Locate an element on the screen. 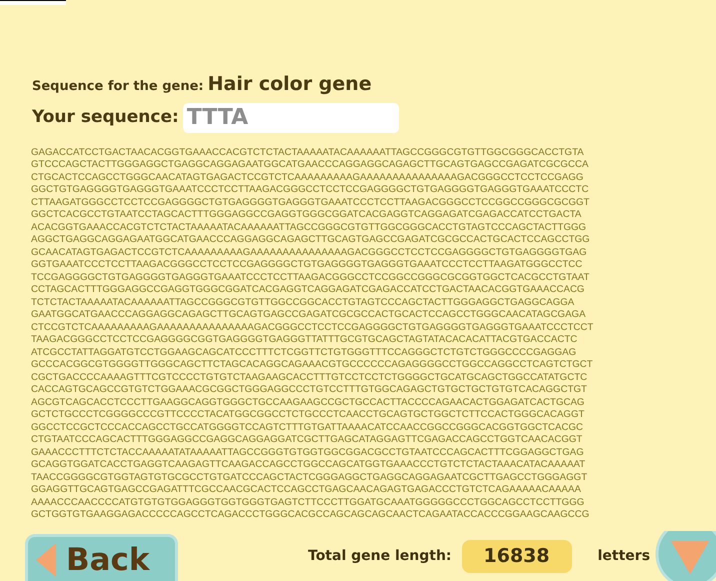  sequence-line: ATCGCCTATTAGGATGTCCTGGAAGCAGCATCCCTTTCTCGGTTCTGTGGGTTTCCAGGGCTCTGTCTGGGCCCCGAGGAG is located at coordinates (303, 352).